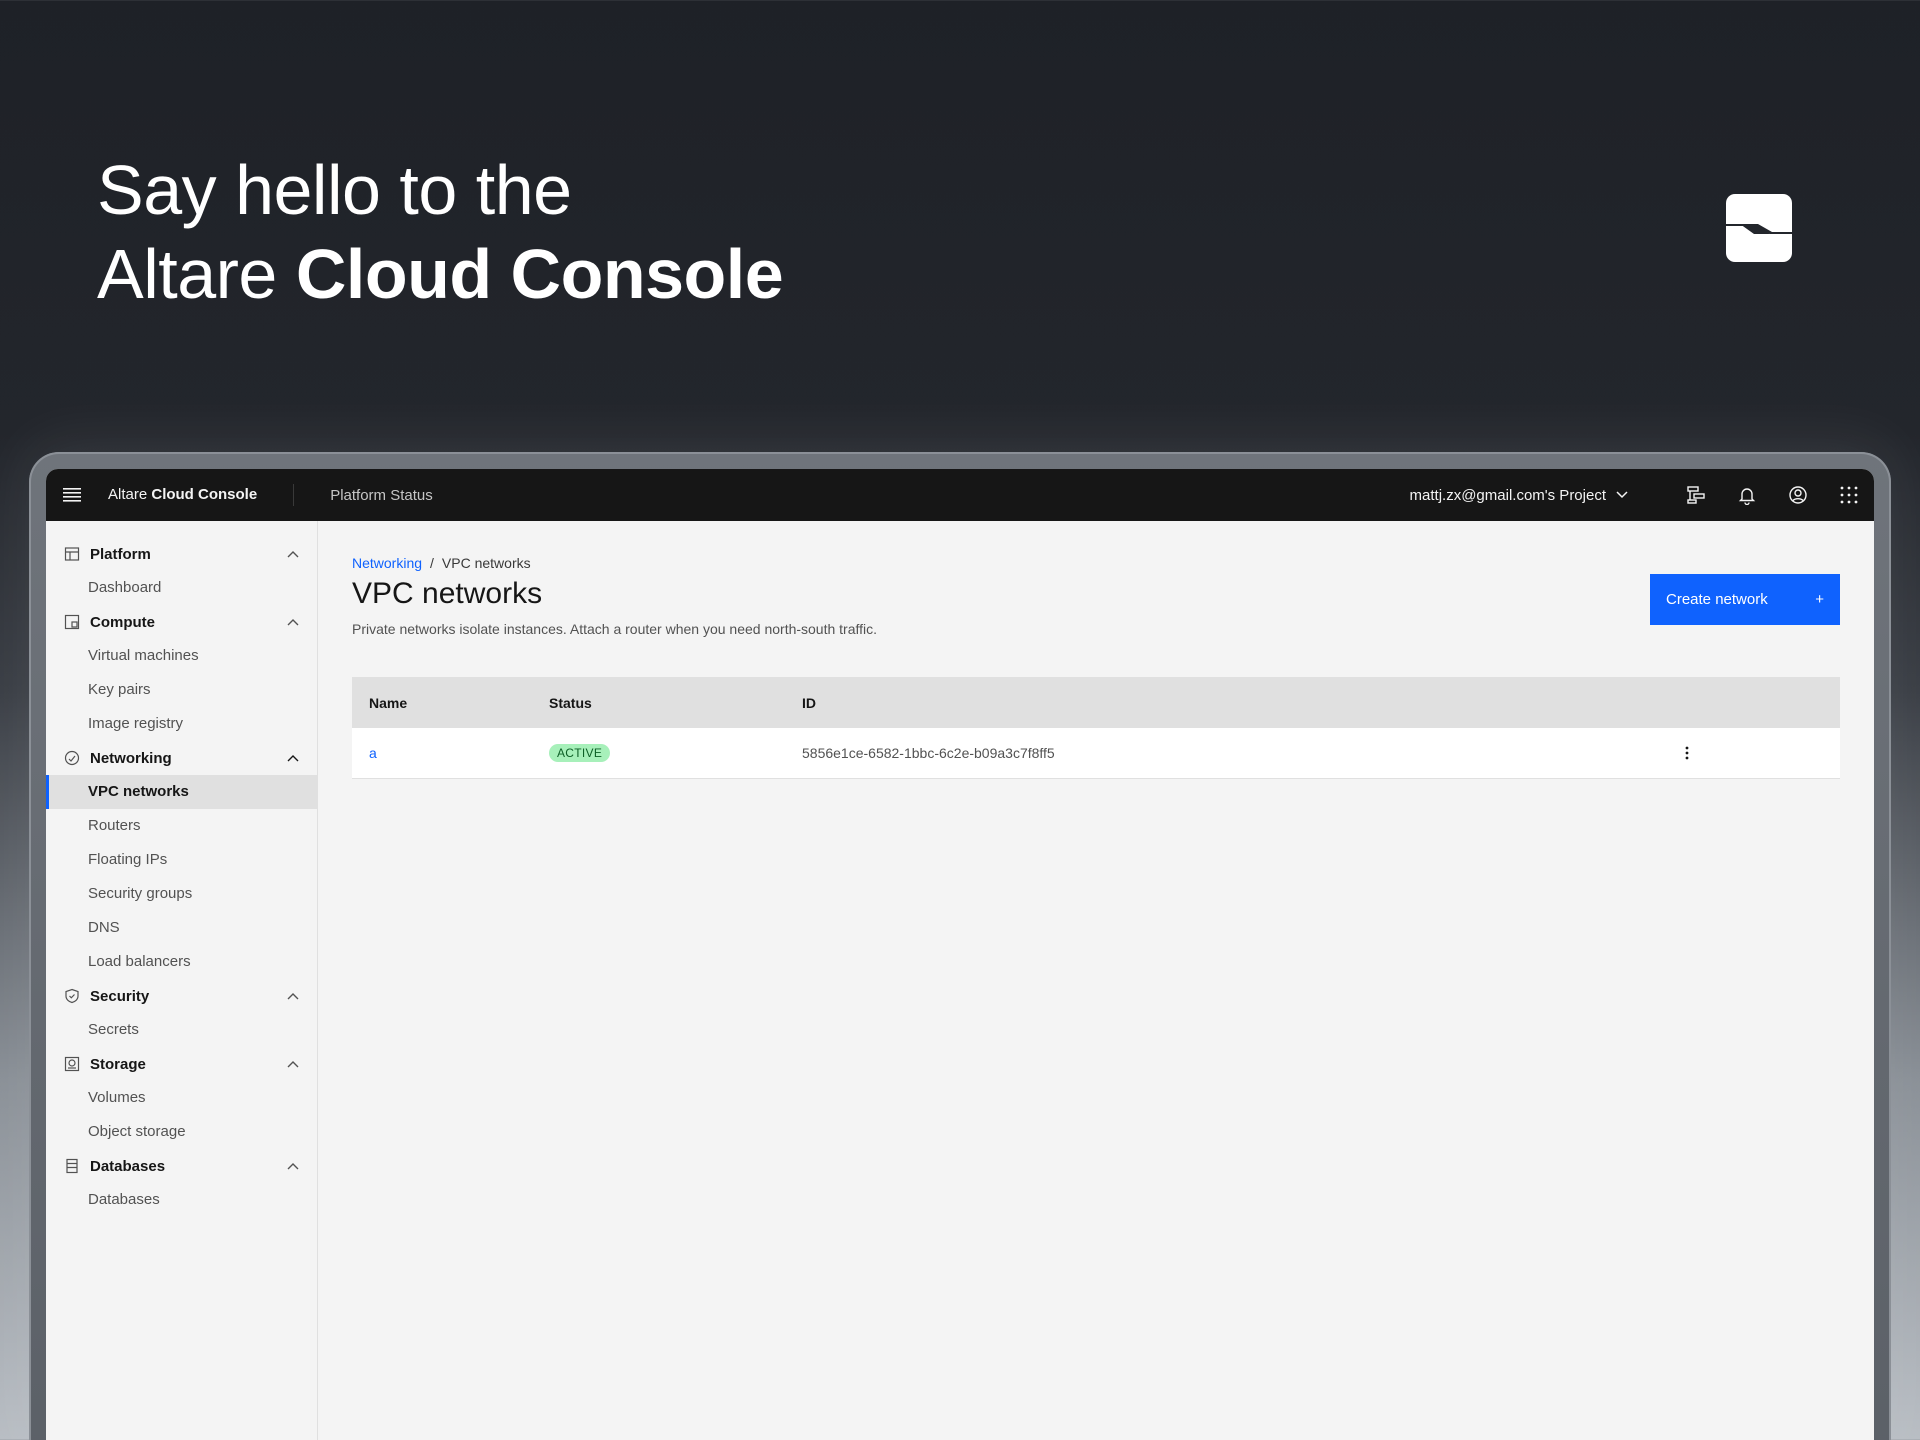 Image resolution: width=1920 pixels, height=1440 pixels. I want to click on sidebar-group-label: Compute, so click(122, 622).